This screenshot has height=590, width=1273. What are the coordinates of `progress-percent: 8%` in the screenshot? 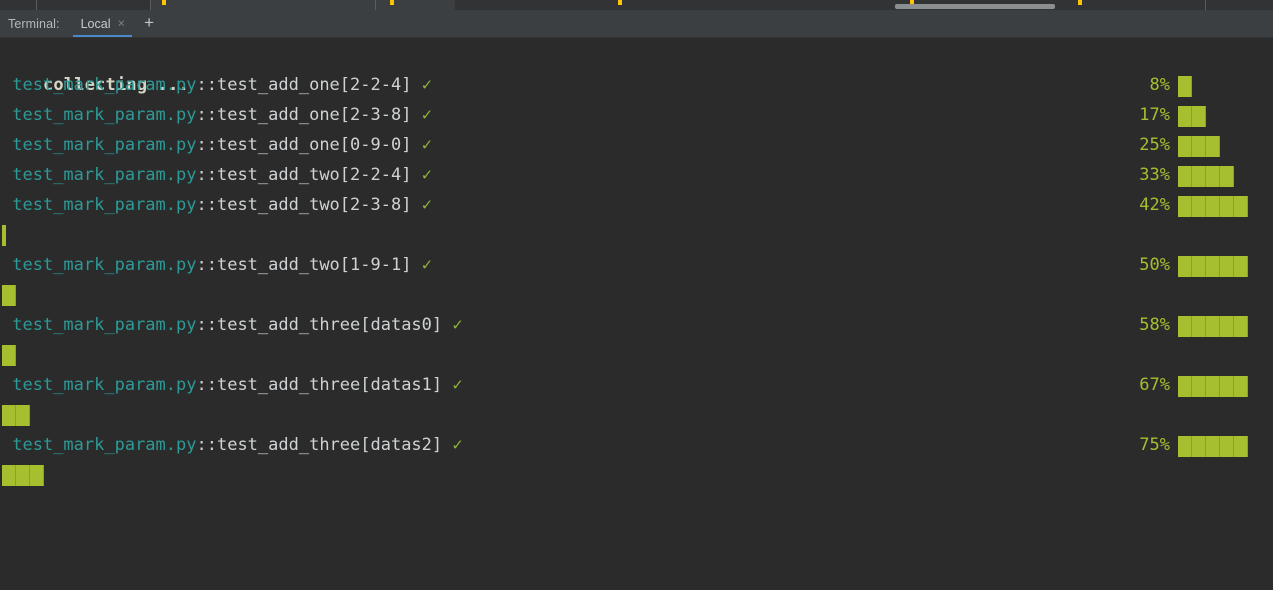 It's located at (1159, 85).